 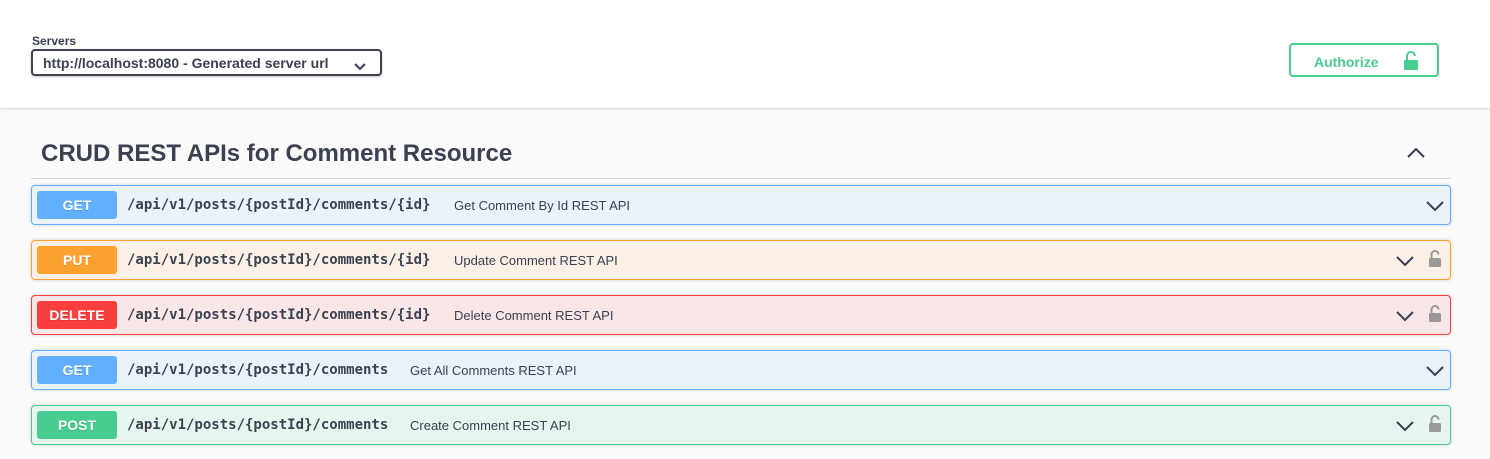 What do you see at coordinates (542, 205) in the screenshot?
I see `operation-summary: Get Comment By Id REST API` at bounding box center [542, 205].